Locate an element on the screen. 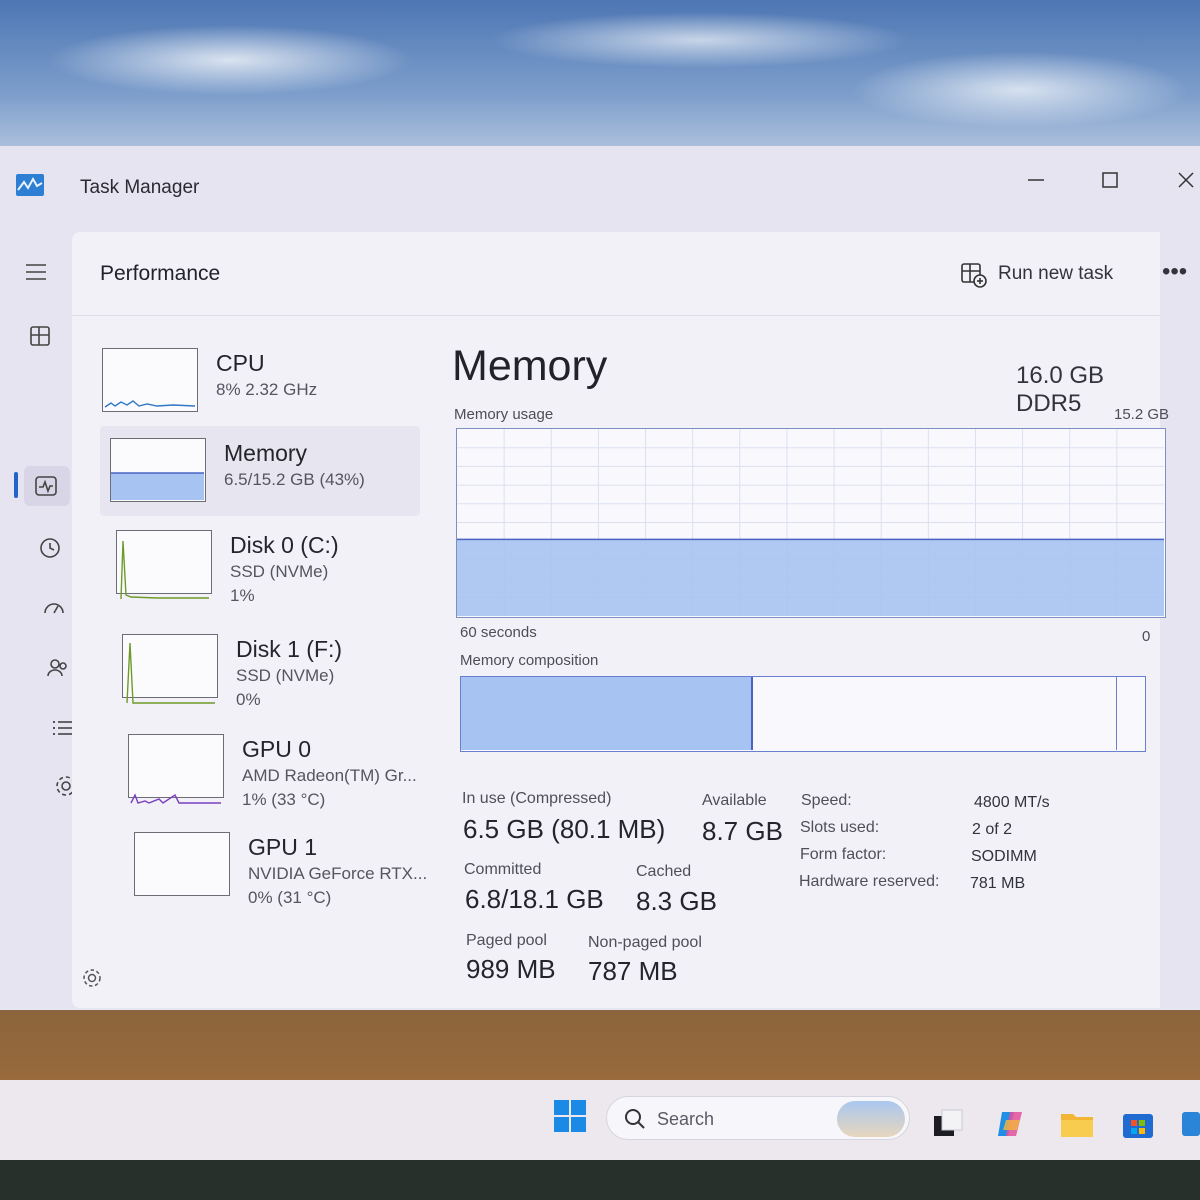  panel-header: Performance Run new task ••• is located at coordinates (629, 274).